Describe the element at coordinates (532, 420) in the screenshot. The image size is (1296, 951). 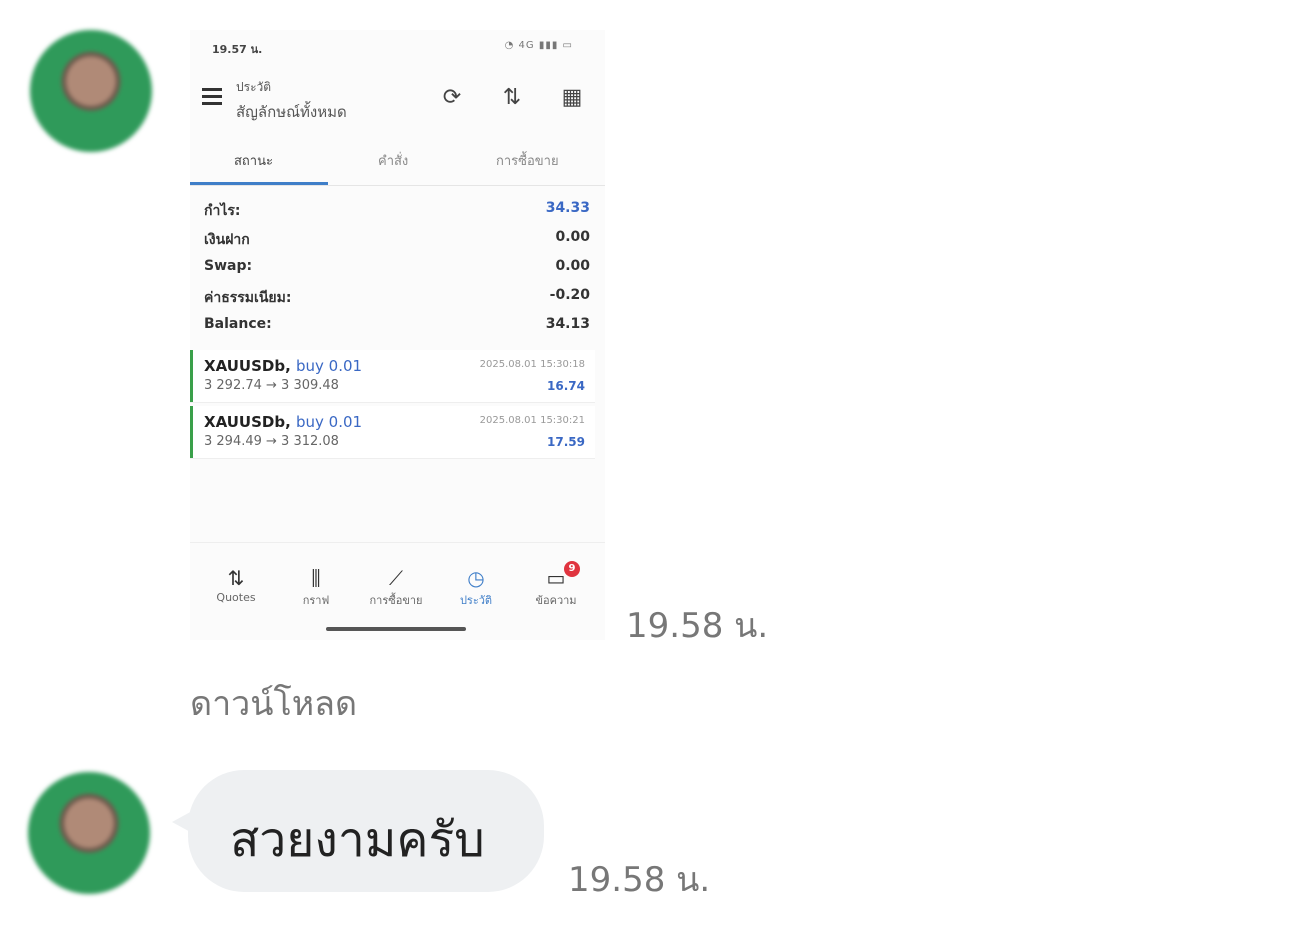
I see `trade-time: 2025.08.01 15:30:21` at that location.